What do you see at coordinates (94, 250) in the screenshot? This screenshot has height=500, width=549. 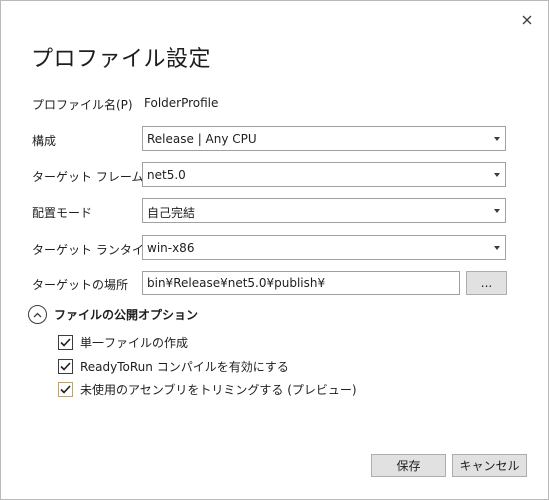 I see `target-runtime-label: ターゲット ランタイム` at bounding box center [94, 250].